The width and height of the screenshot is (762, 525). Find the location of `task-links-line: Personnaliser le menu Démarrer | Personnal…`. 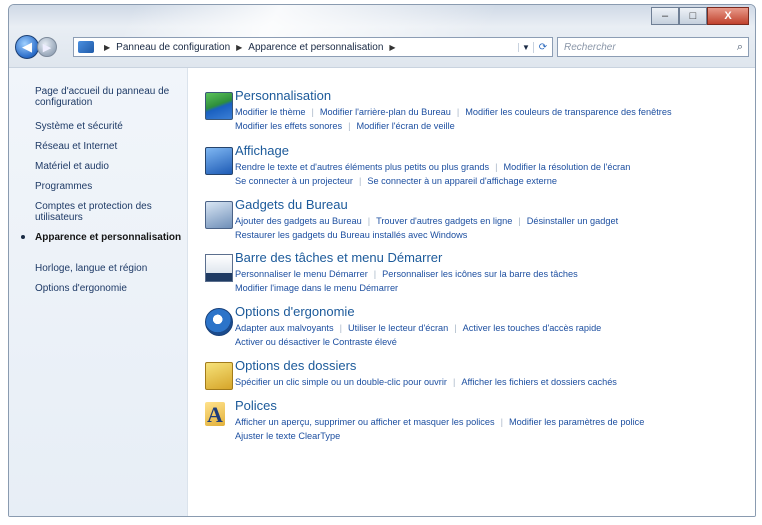

task-links-line: Personnaliser le menu Démarrer | Personnal… is located at coordinates (406, 274).